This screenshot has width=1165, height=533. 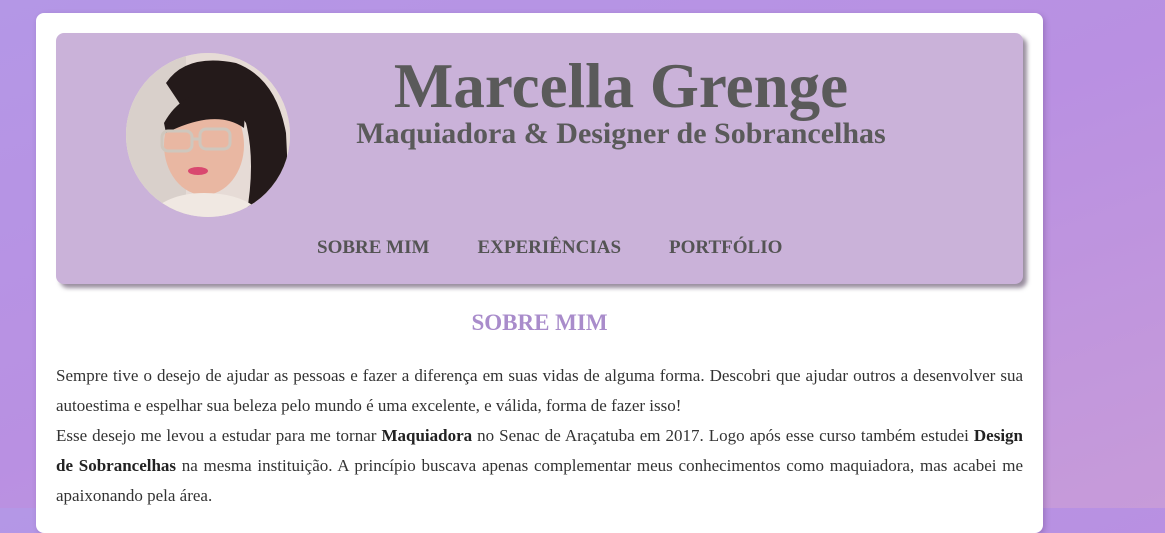 I want to click on nav-item-sobre-mim: SOBRE MIM, so click(x=373, y=248).